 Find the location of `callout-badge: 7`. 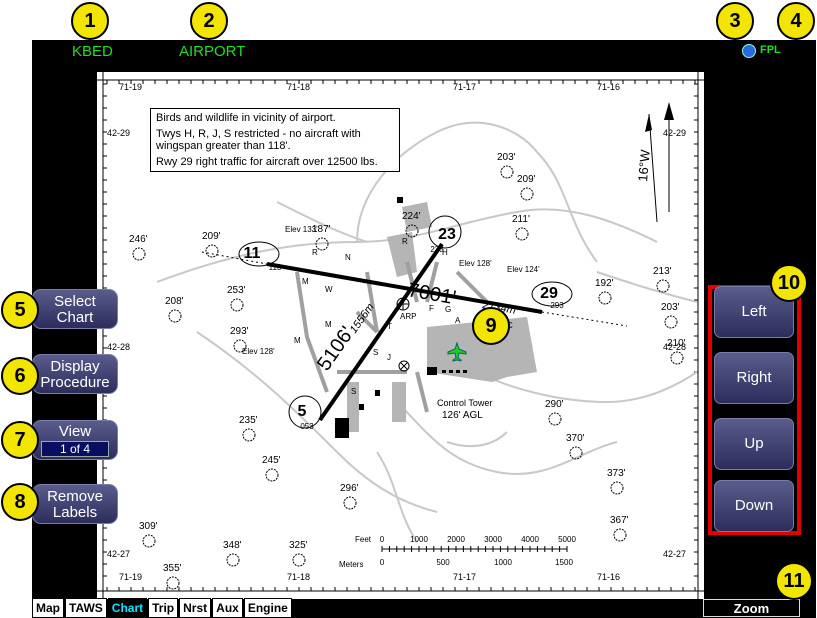

callout-badge: 7 is located at coordinates (20, 440).